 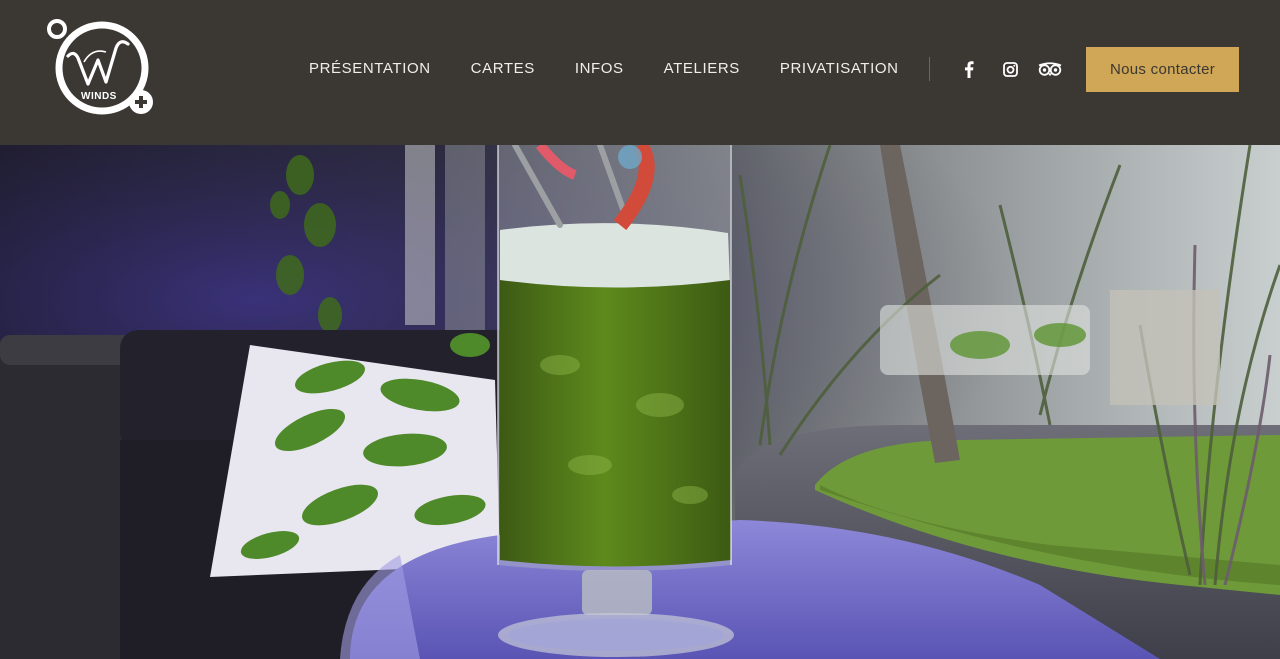 I want to click on header-divider, so click(x=929, y=69).